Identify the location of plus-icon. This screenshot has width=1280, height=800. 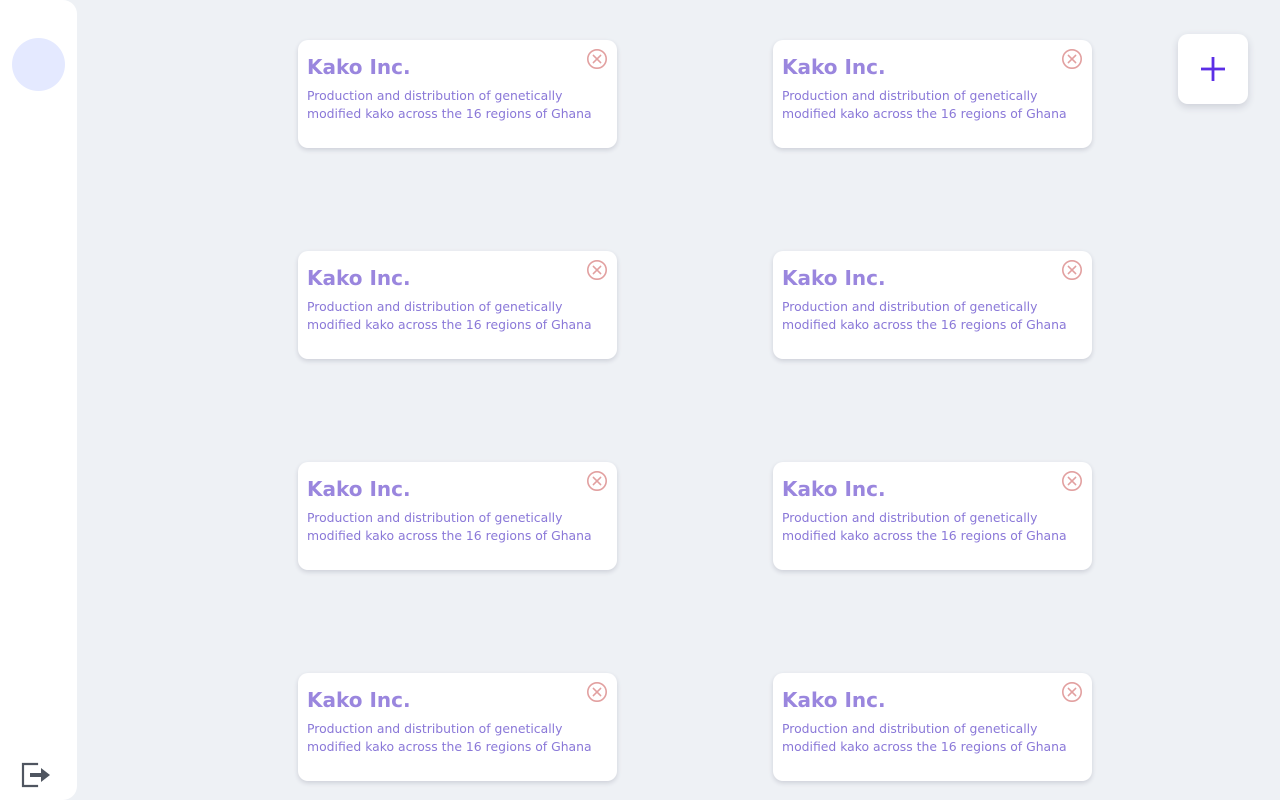
(1213, 69).